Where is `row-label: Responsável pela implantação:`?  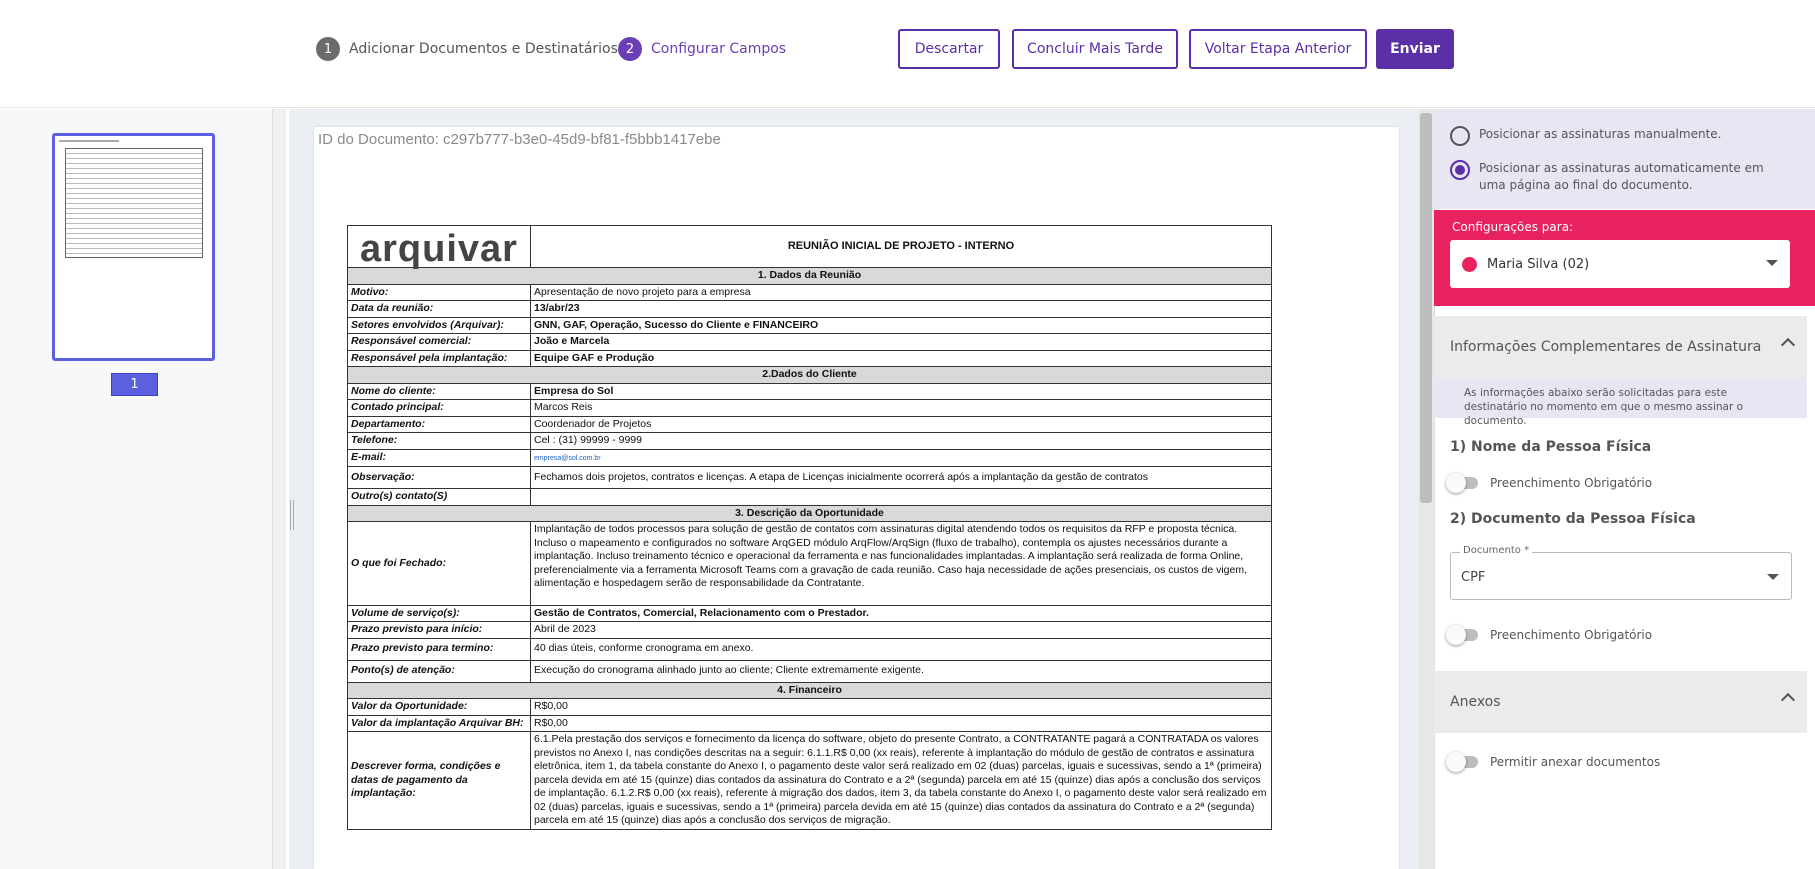
row-label: Responsável pela implantação: is located at coordinates (439, 358).